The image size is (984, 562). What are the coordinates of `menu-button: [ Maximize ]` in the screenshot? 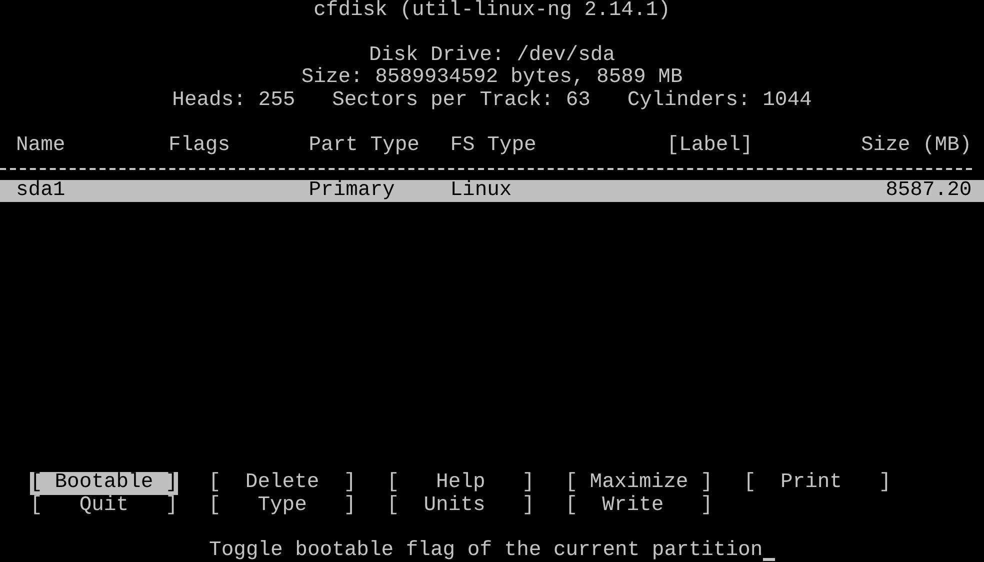 It's located at (639, 483).